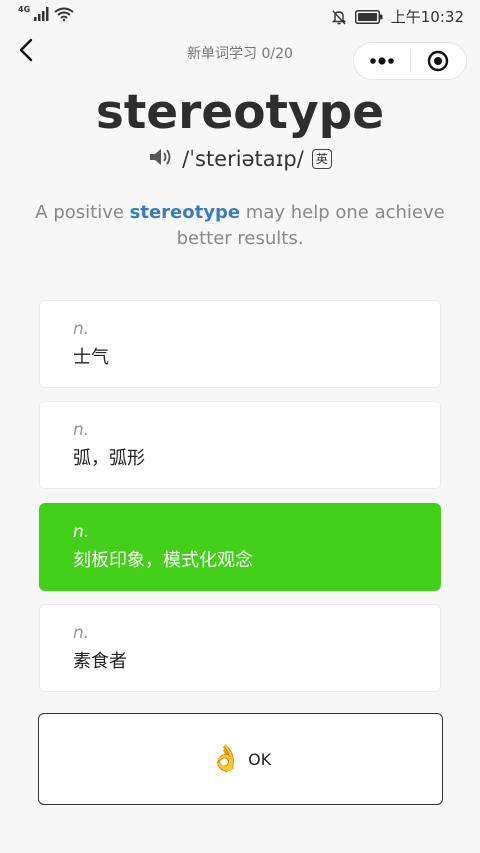 This screenshot has height=853, width=480. Describe the element at coordinates (240, 547) in the screenshot. I see `option-3-selected: n. 刻板印象，模式化观念` at that location.